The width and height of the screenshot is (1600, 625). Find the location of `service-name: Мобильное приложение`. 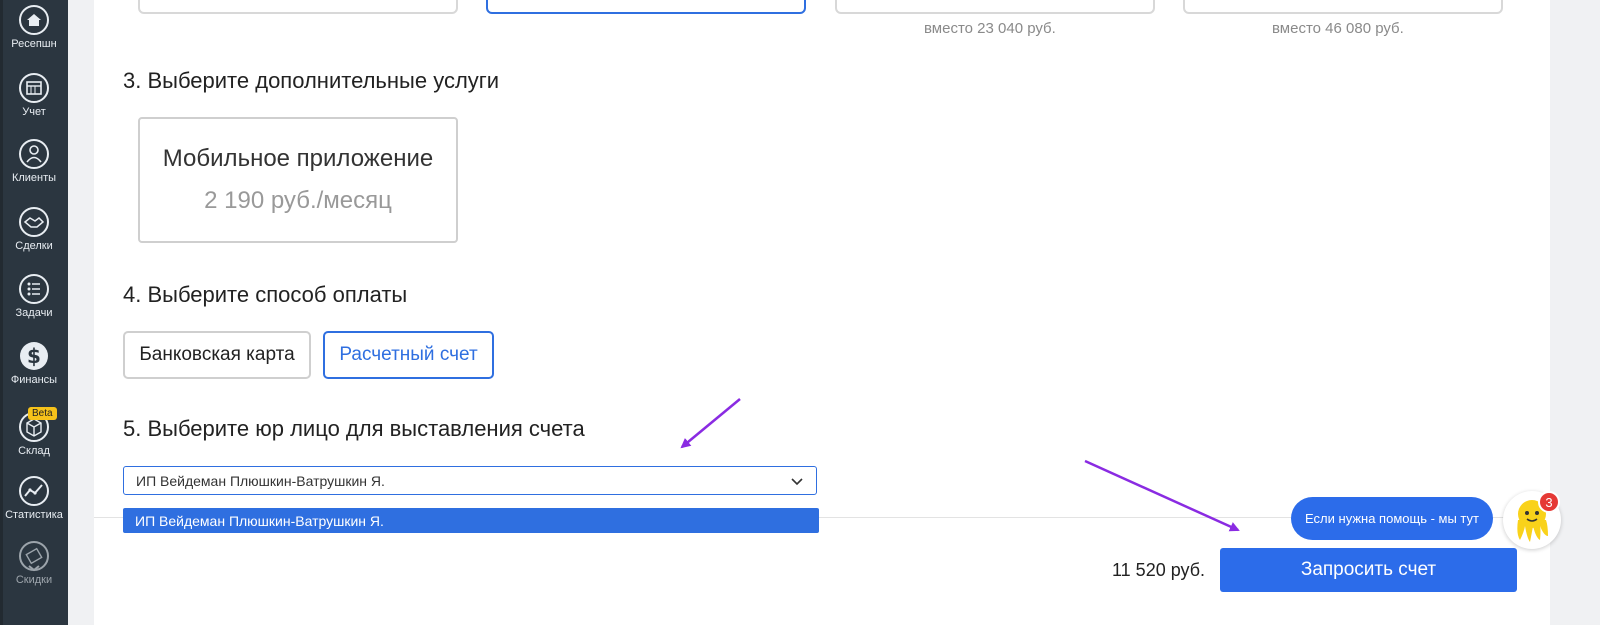

service-name: Мобильное приложение is located at coordinates (298, 158).